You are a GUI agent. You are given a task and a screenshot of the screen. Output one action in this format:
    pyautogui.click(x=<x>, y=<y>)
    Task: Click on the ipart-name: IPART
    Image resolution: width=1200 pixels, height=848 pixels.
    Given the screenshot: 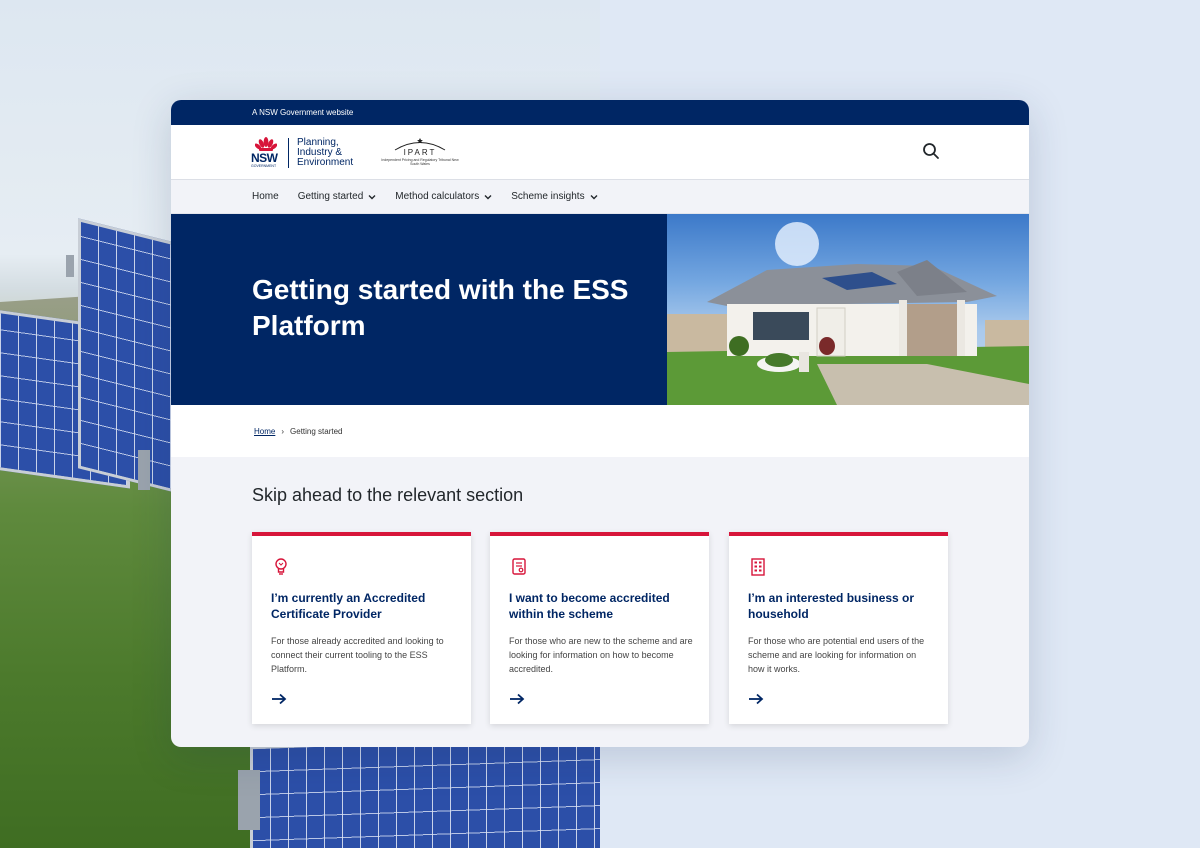 What is the action you would take?
    pyautogui.click(x=420, y=152)
    